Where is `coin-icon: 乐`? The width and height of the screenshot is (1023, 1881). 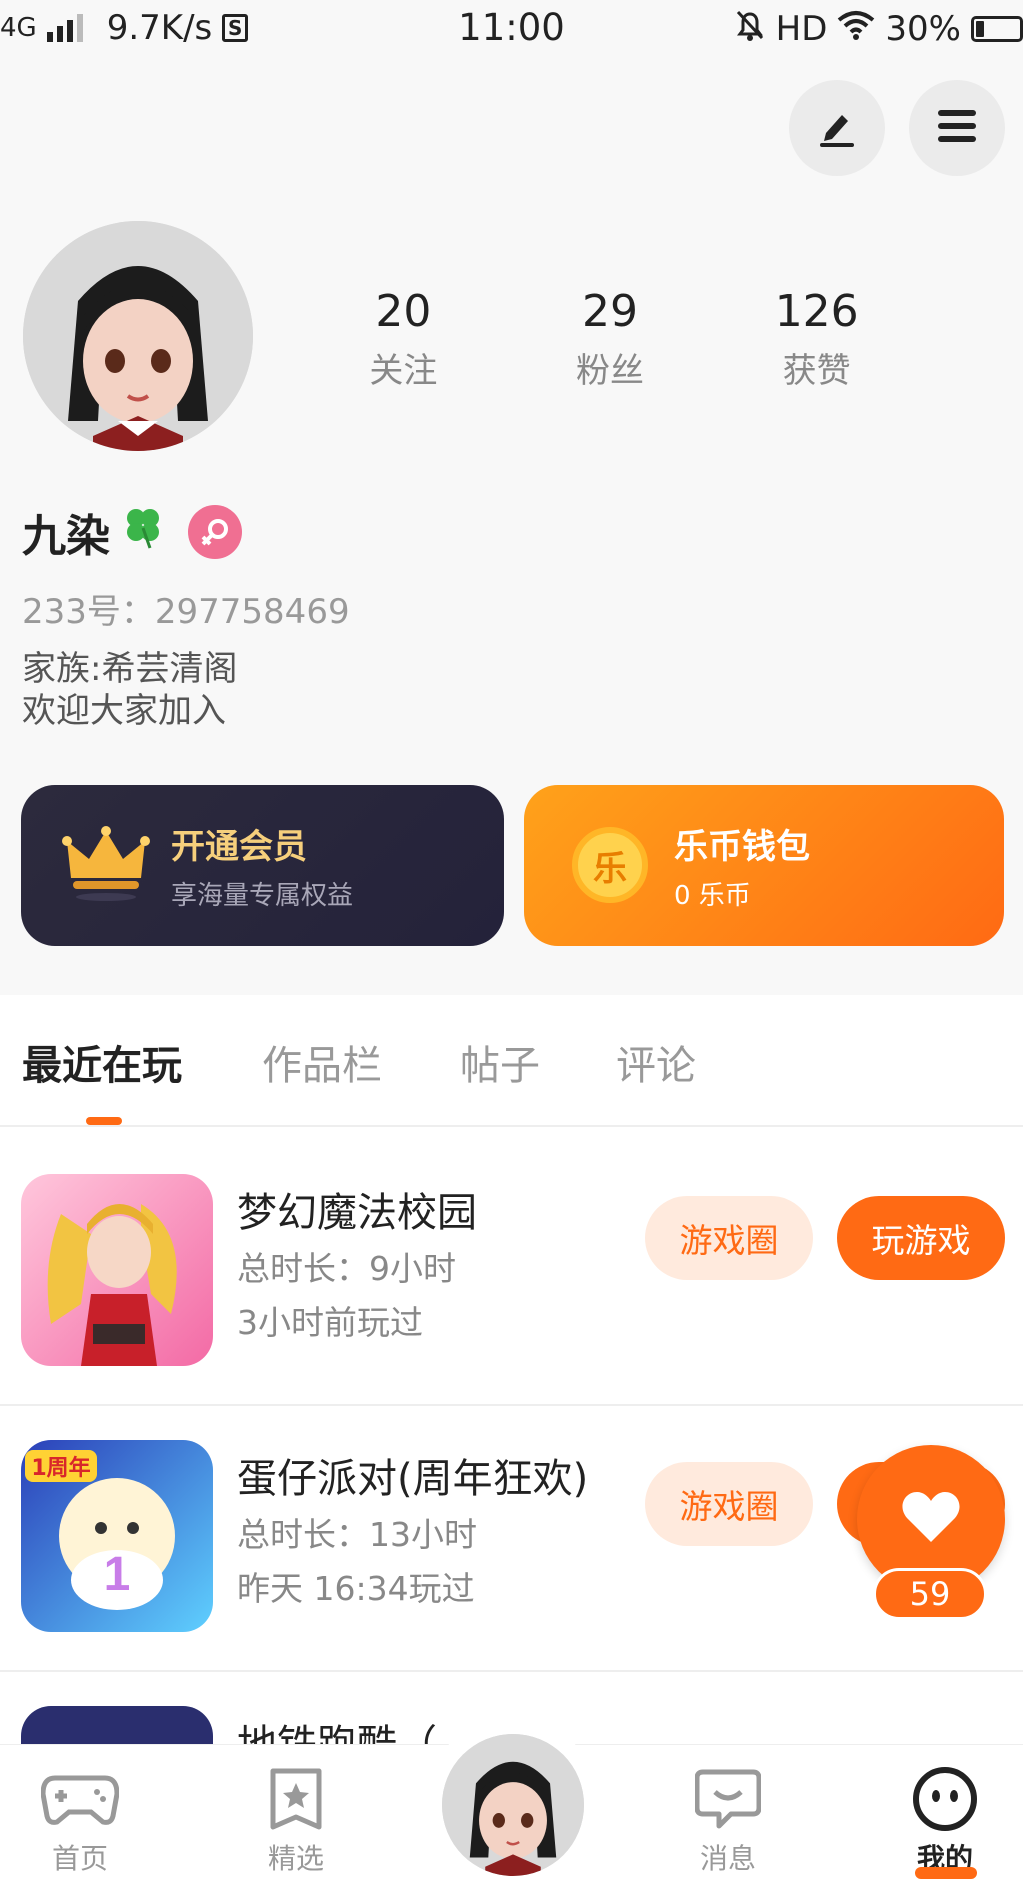
coin-icon: 乐 is located at coordinates (610, 865).